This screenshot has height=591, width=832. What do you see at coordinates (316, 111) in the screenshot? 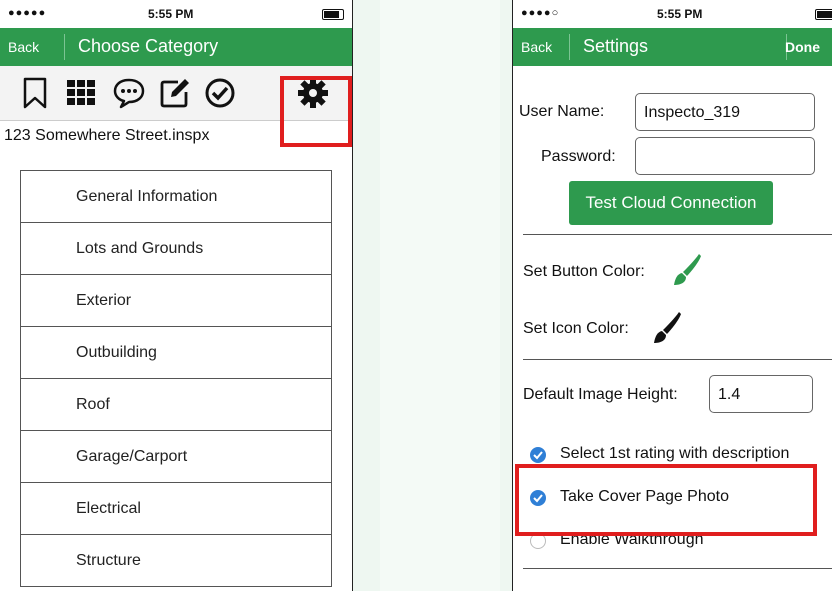
I see `gear-highlight-box` at bounding box center [316, 111].